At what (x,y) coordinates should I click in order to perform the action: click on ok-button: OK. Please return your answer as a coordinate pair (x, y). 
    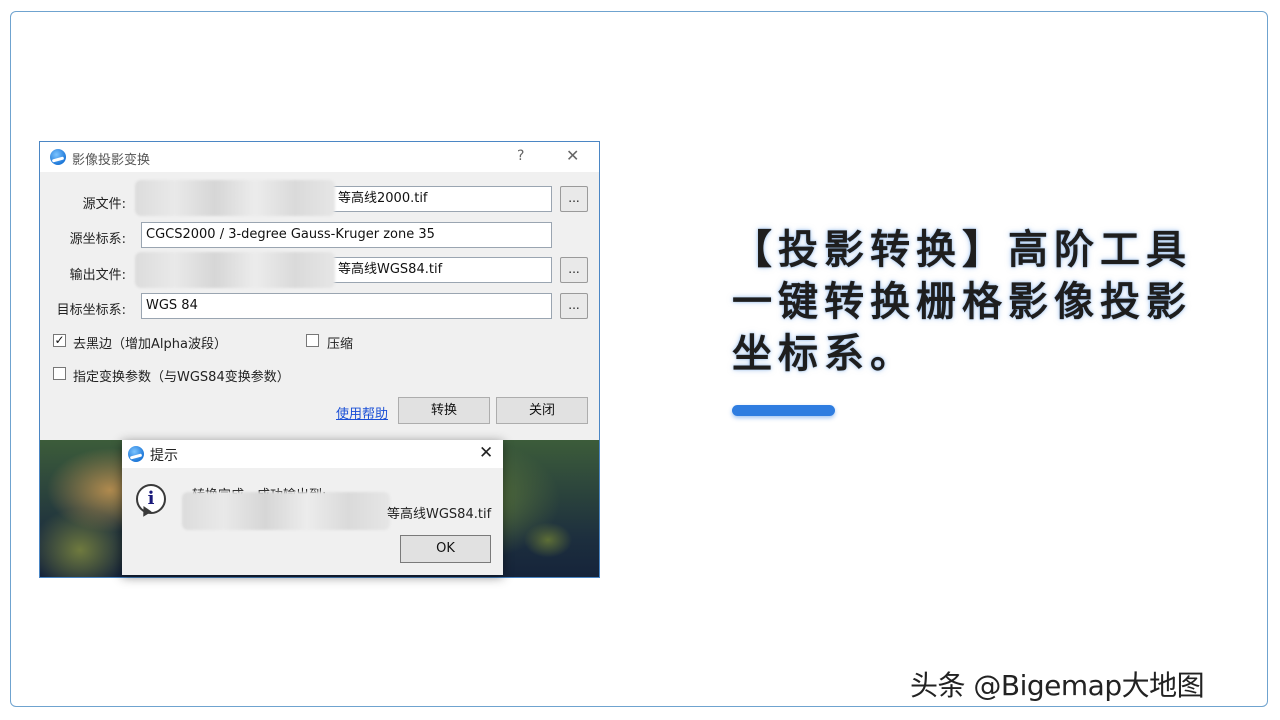
    Looking at the image, I should click on (445, 549).